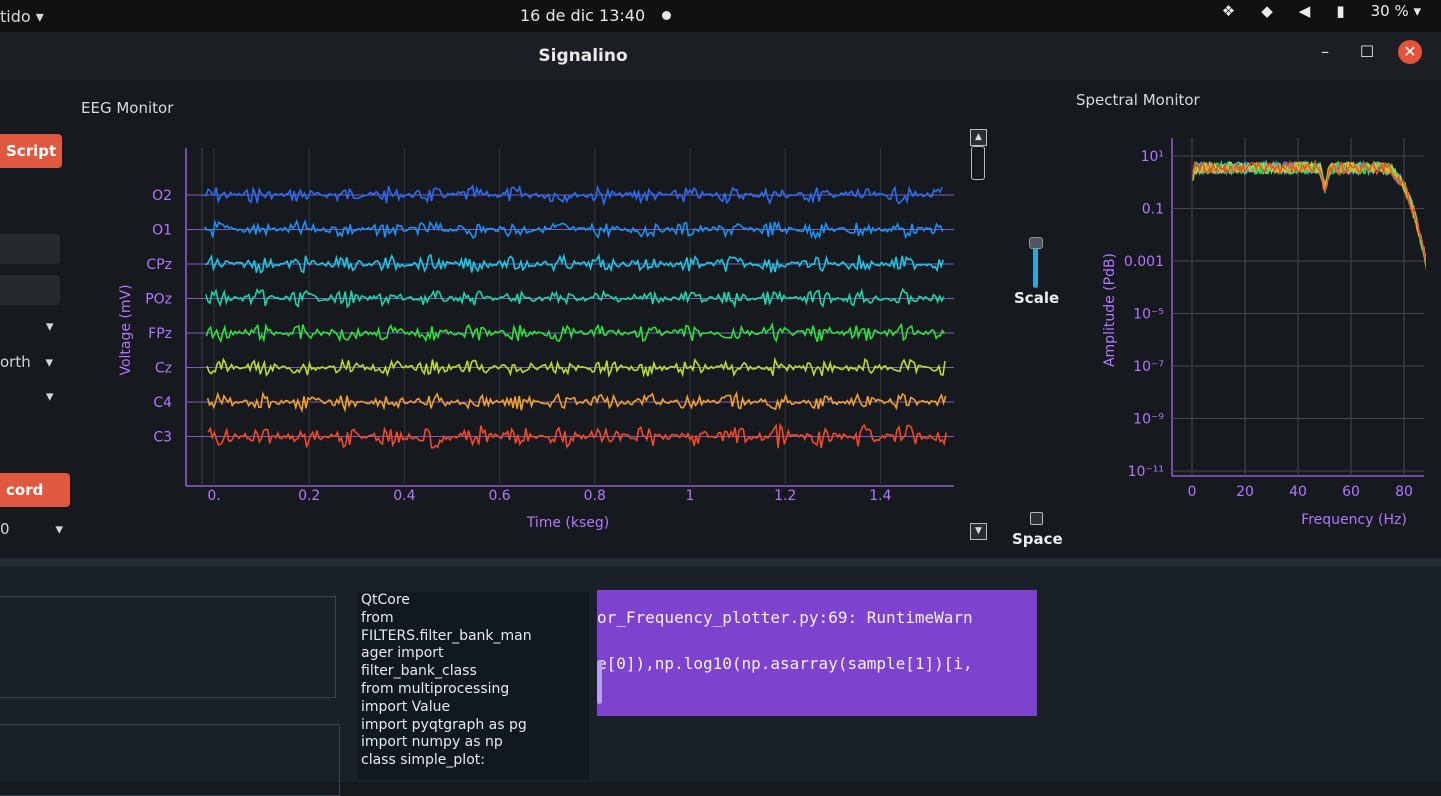 Image resolution: width=1441 pixels, height=796 pixels. What do you see at coordinates (1367, 52) in the screenshot?
I see `maximize-button: ☐` at bounding box center [1367, 52].